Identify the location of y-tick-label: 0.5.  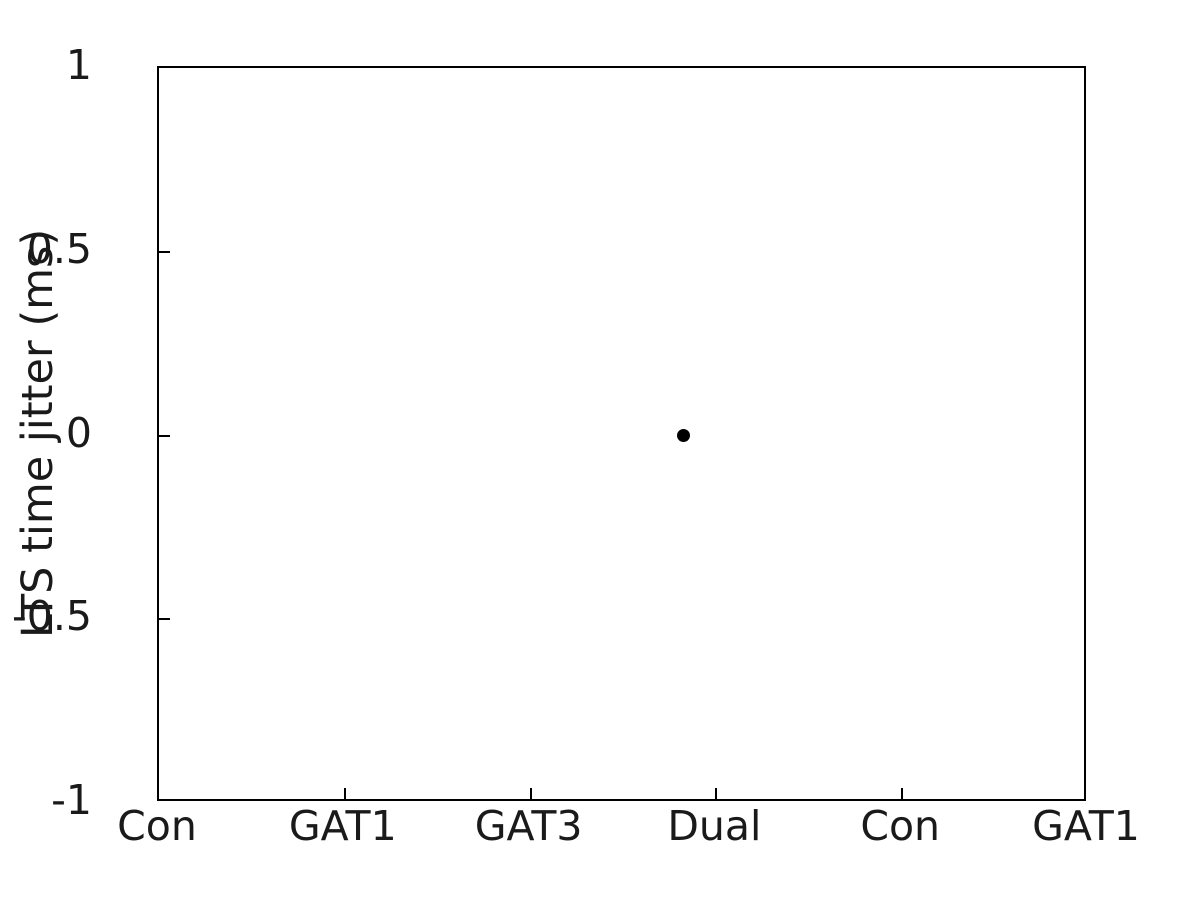
(59, 248).